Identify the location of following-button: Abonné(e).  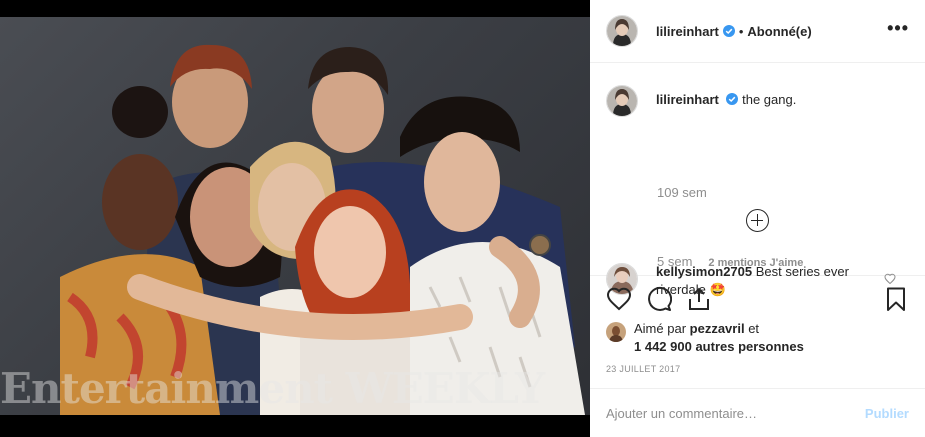
(779, 31).